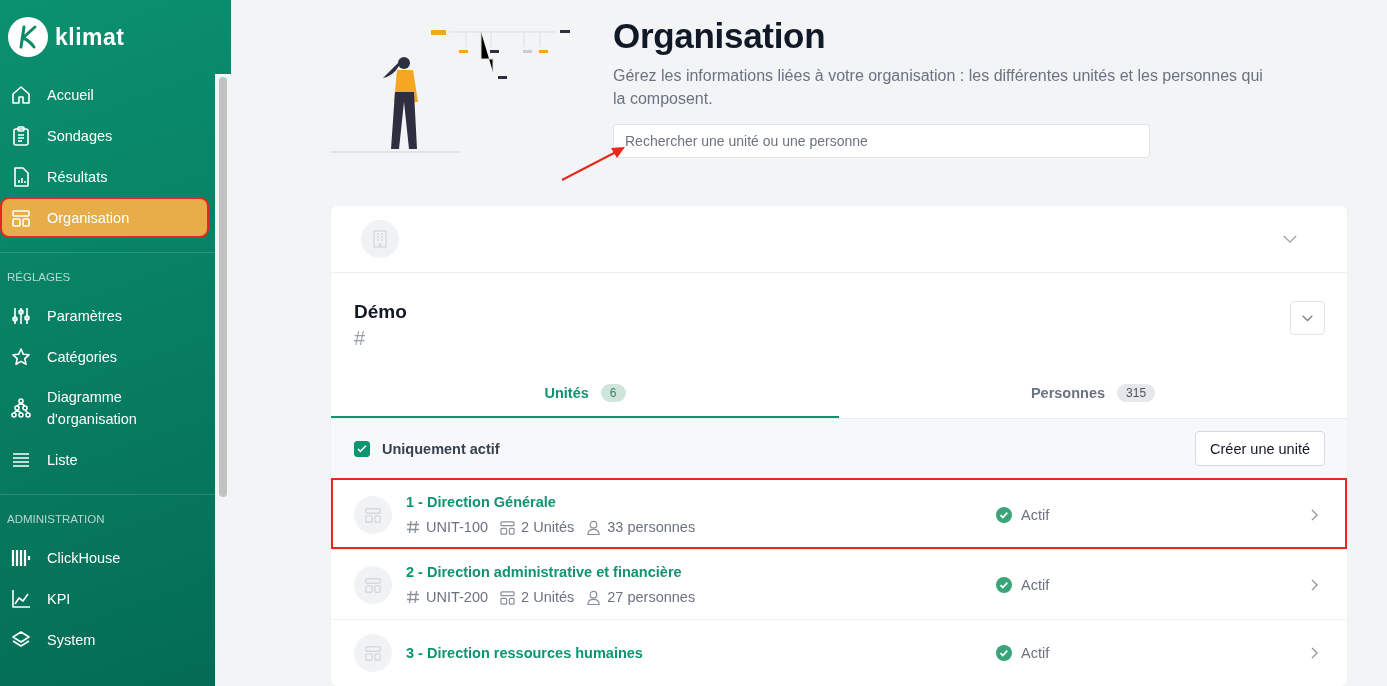  What do you see at coordinates (651, 597) in the screenshot?
I see `person-count: 27 personnes` at bounding box center [651, 597].